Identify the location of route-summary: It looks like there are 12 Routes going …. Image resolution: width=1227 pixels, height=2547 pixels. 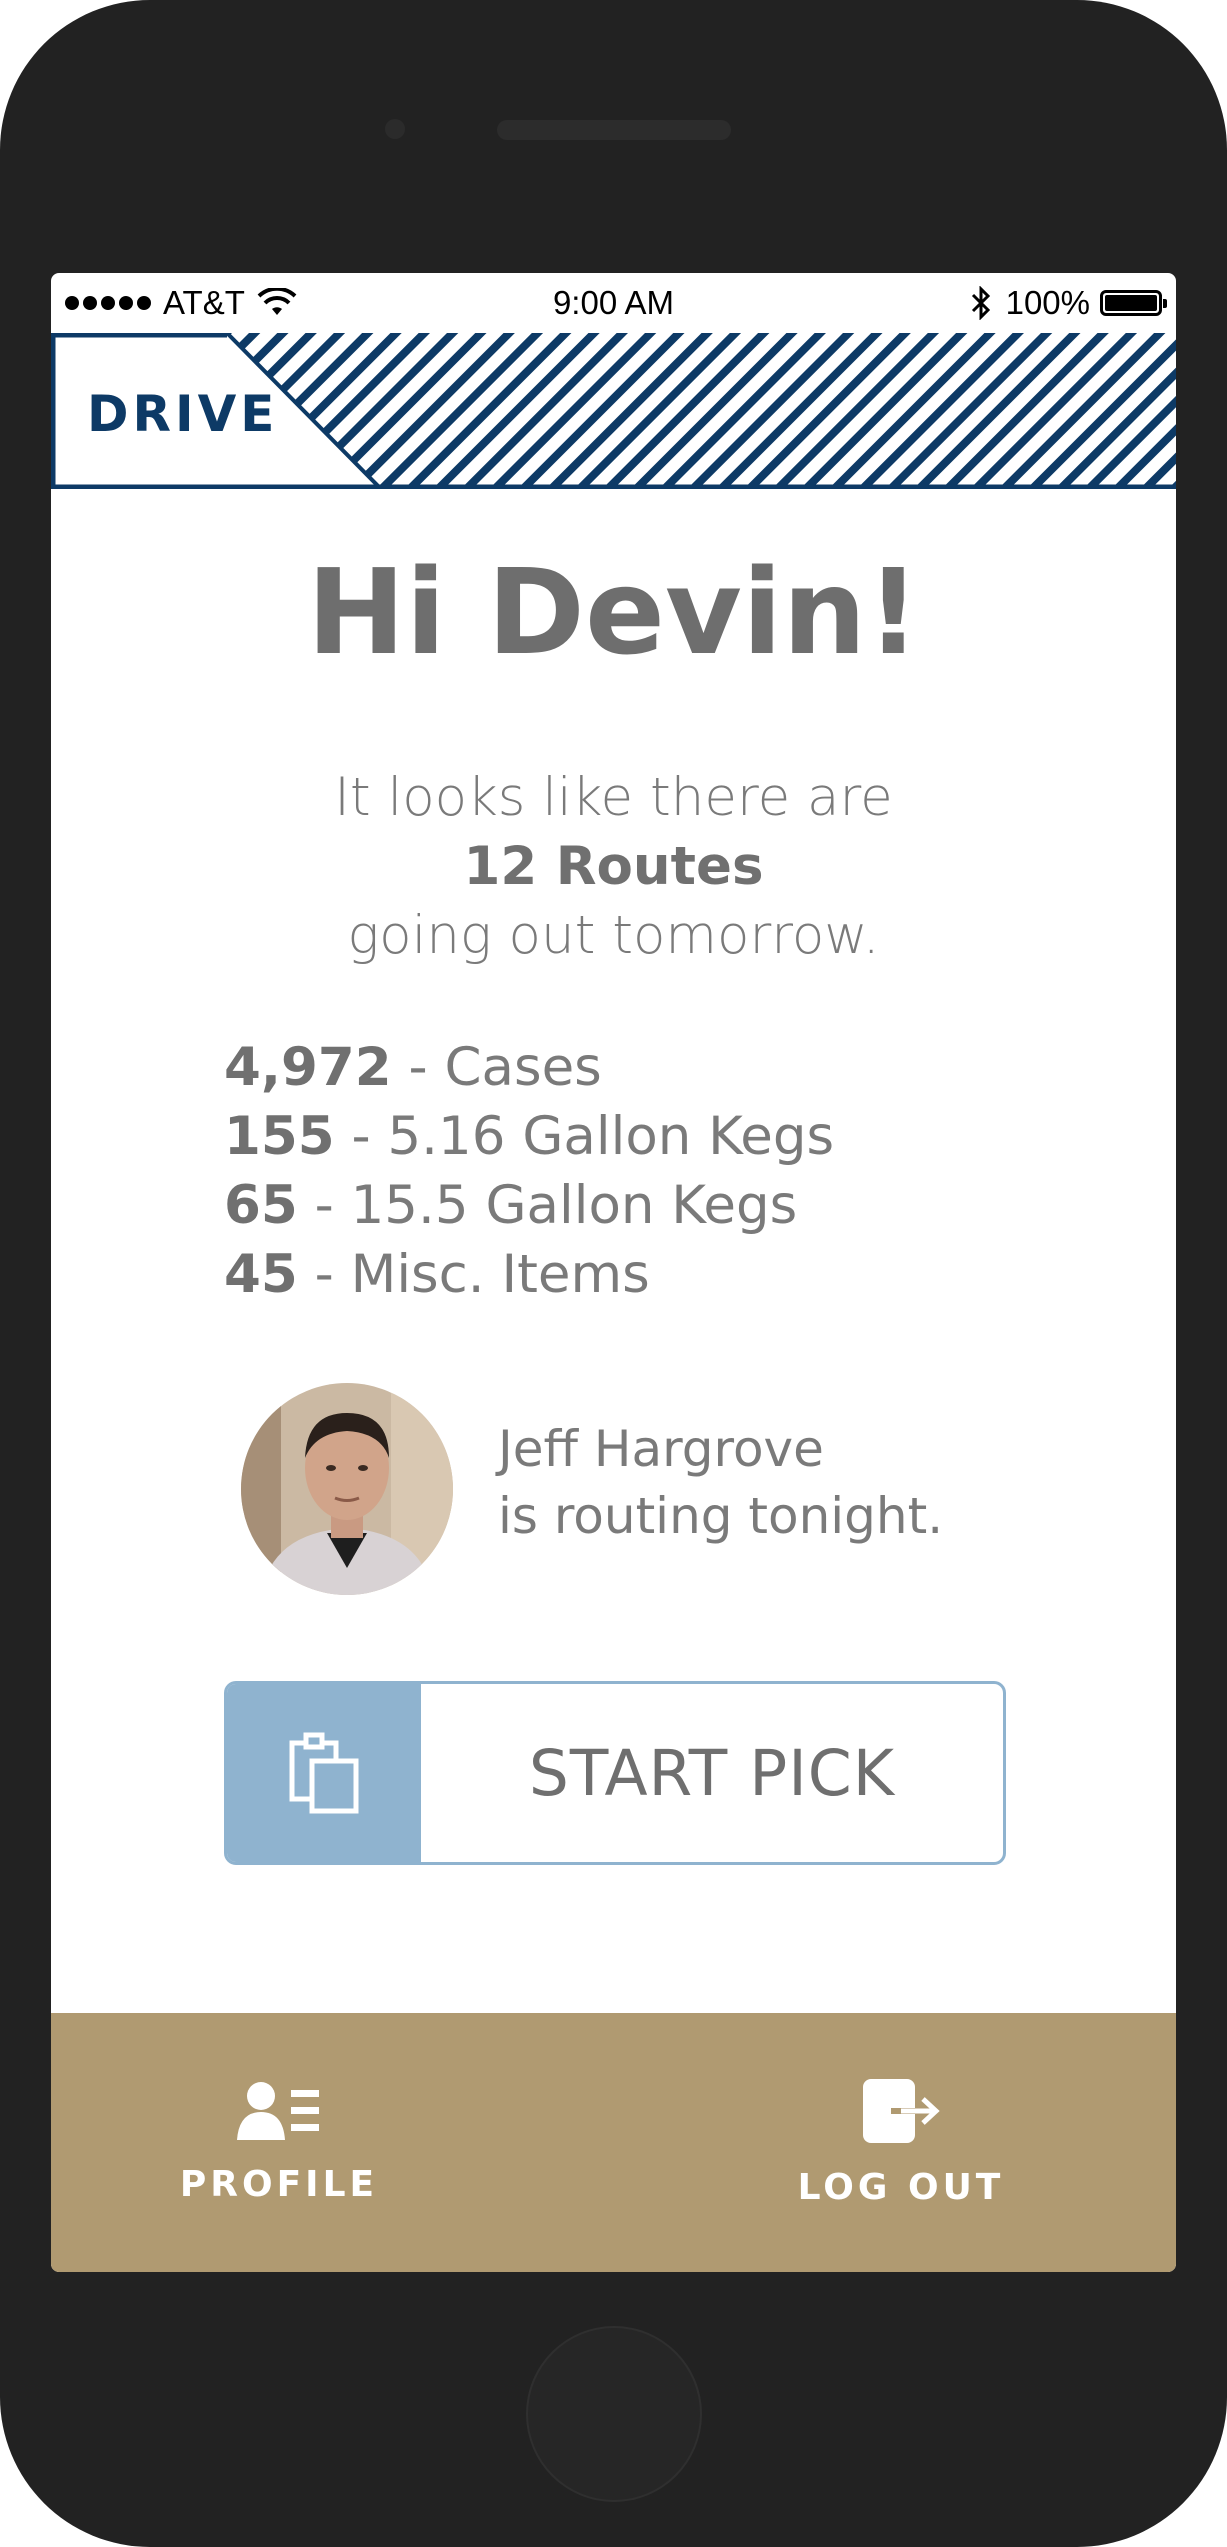
(613, 866).